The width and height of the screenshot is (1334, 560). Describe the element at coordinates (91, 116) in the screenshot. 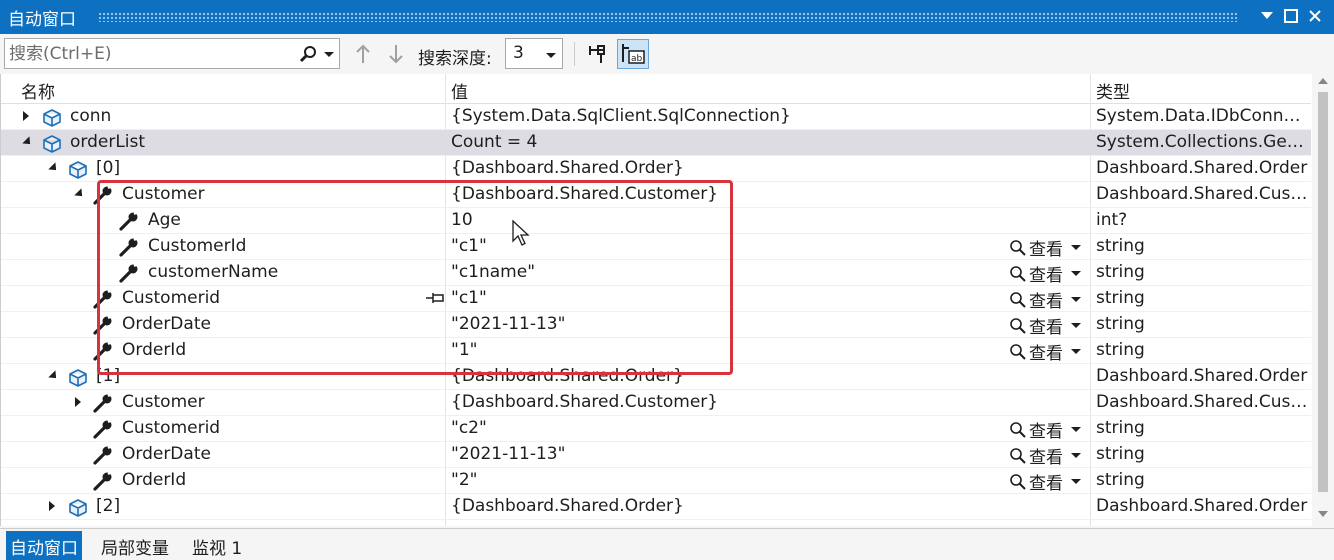

I see `variable-name: conn` at that location.